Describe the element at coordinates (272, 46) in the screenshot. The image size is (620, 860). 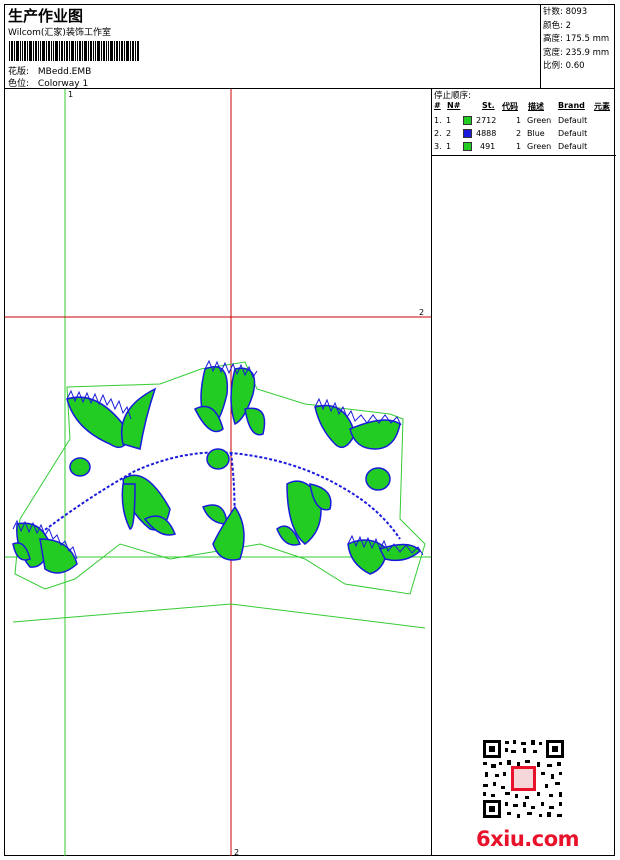
I see `sheet-header: 生产作业图 Wilcom(汇家)装饰工作室 花版: MBedd.EMB 色位:` at that location.